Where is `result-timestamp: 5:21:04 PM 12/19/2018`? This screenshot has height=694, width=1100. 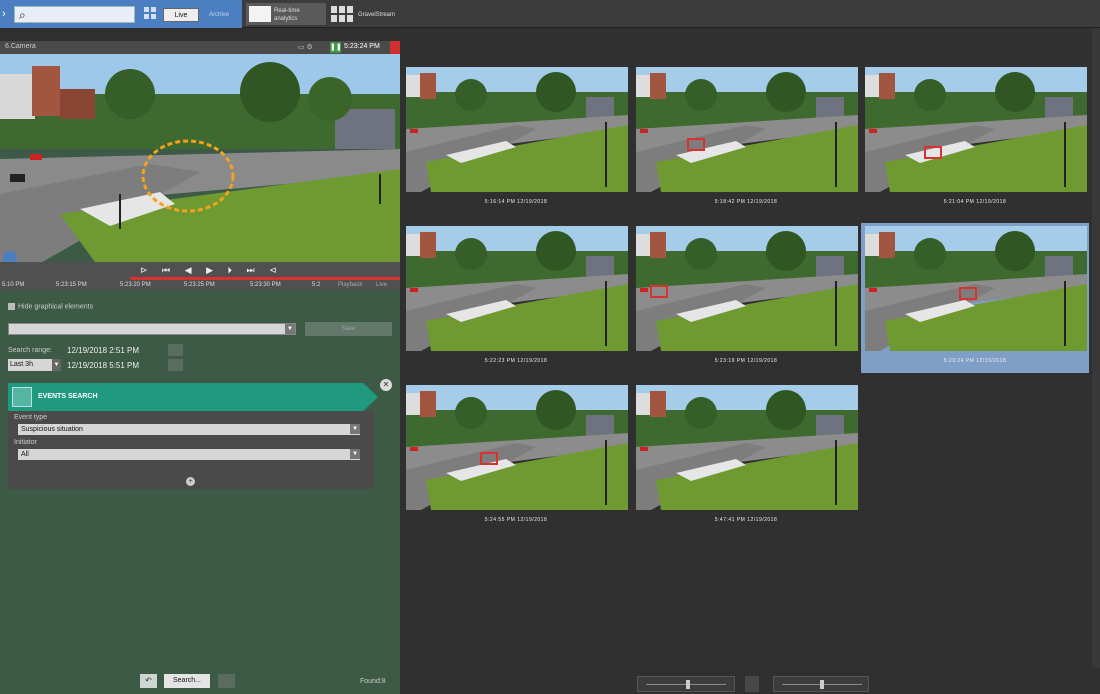
result-timestamp: 5:21:04 PM 12/19/2018 is located at coordinates (975, 202).